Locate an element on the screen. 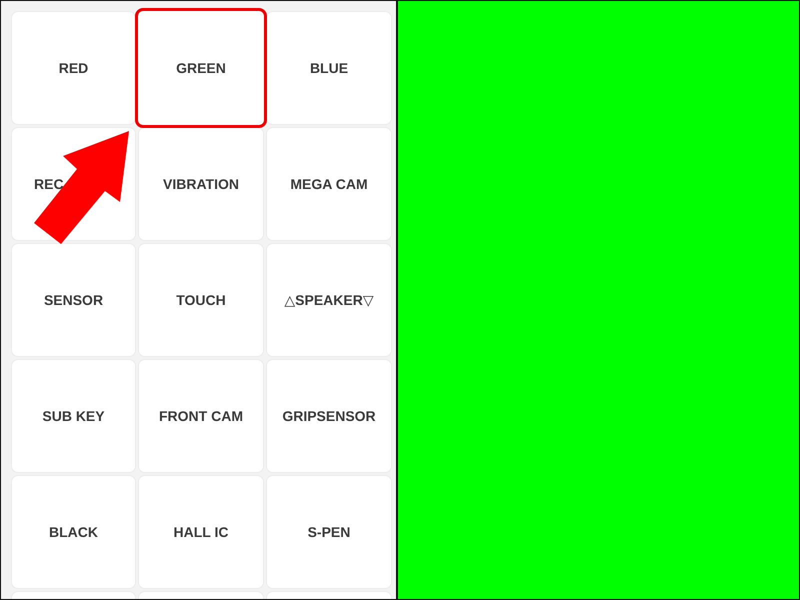 This screenshot has height=600, width=800. test-menu-button: VIBRATION is located at coordinates (201, 184).